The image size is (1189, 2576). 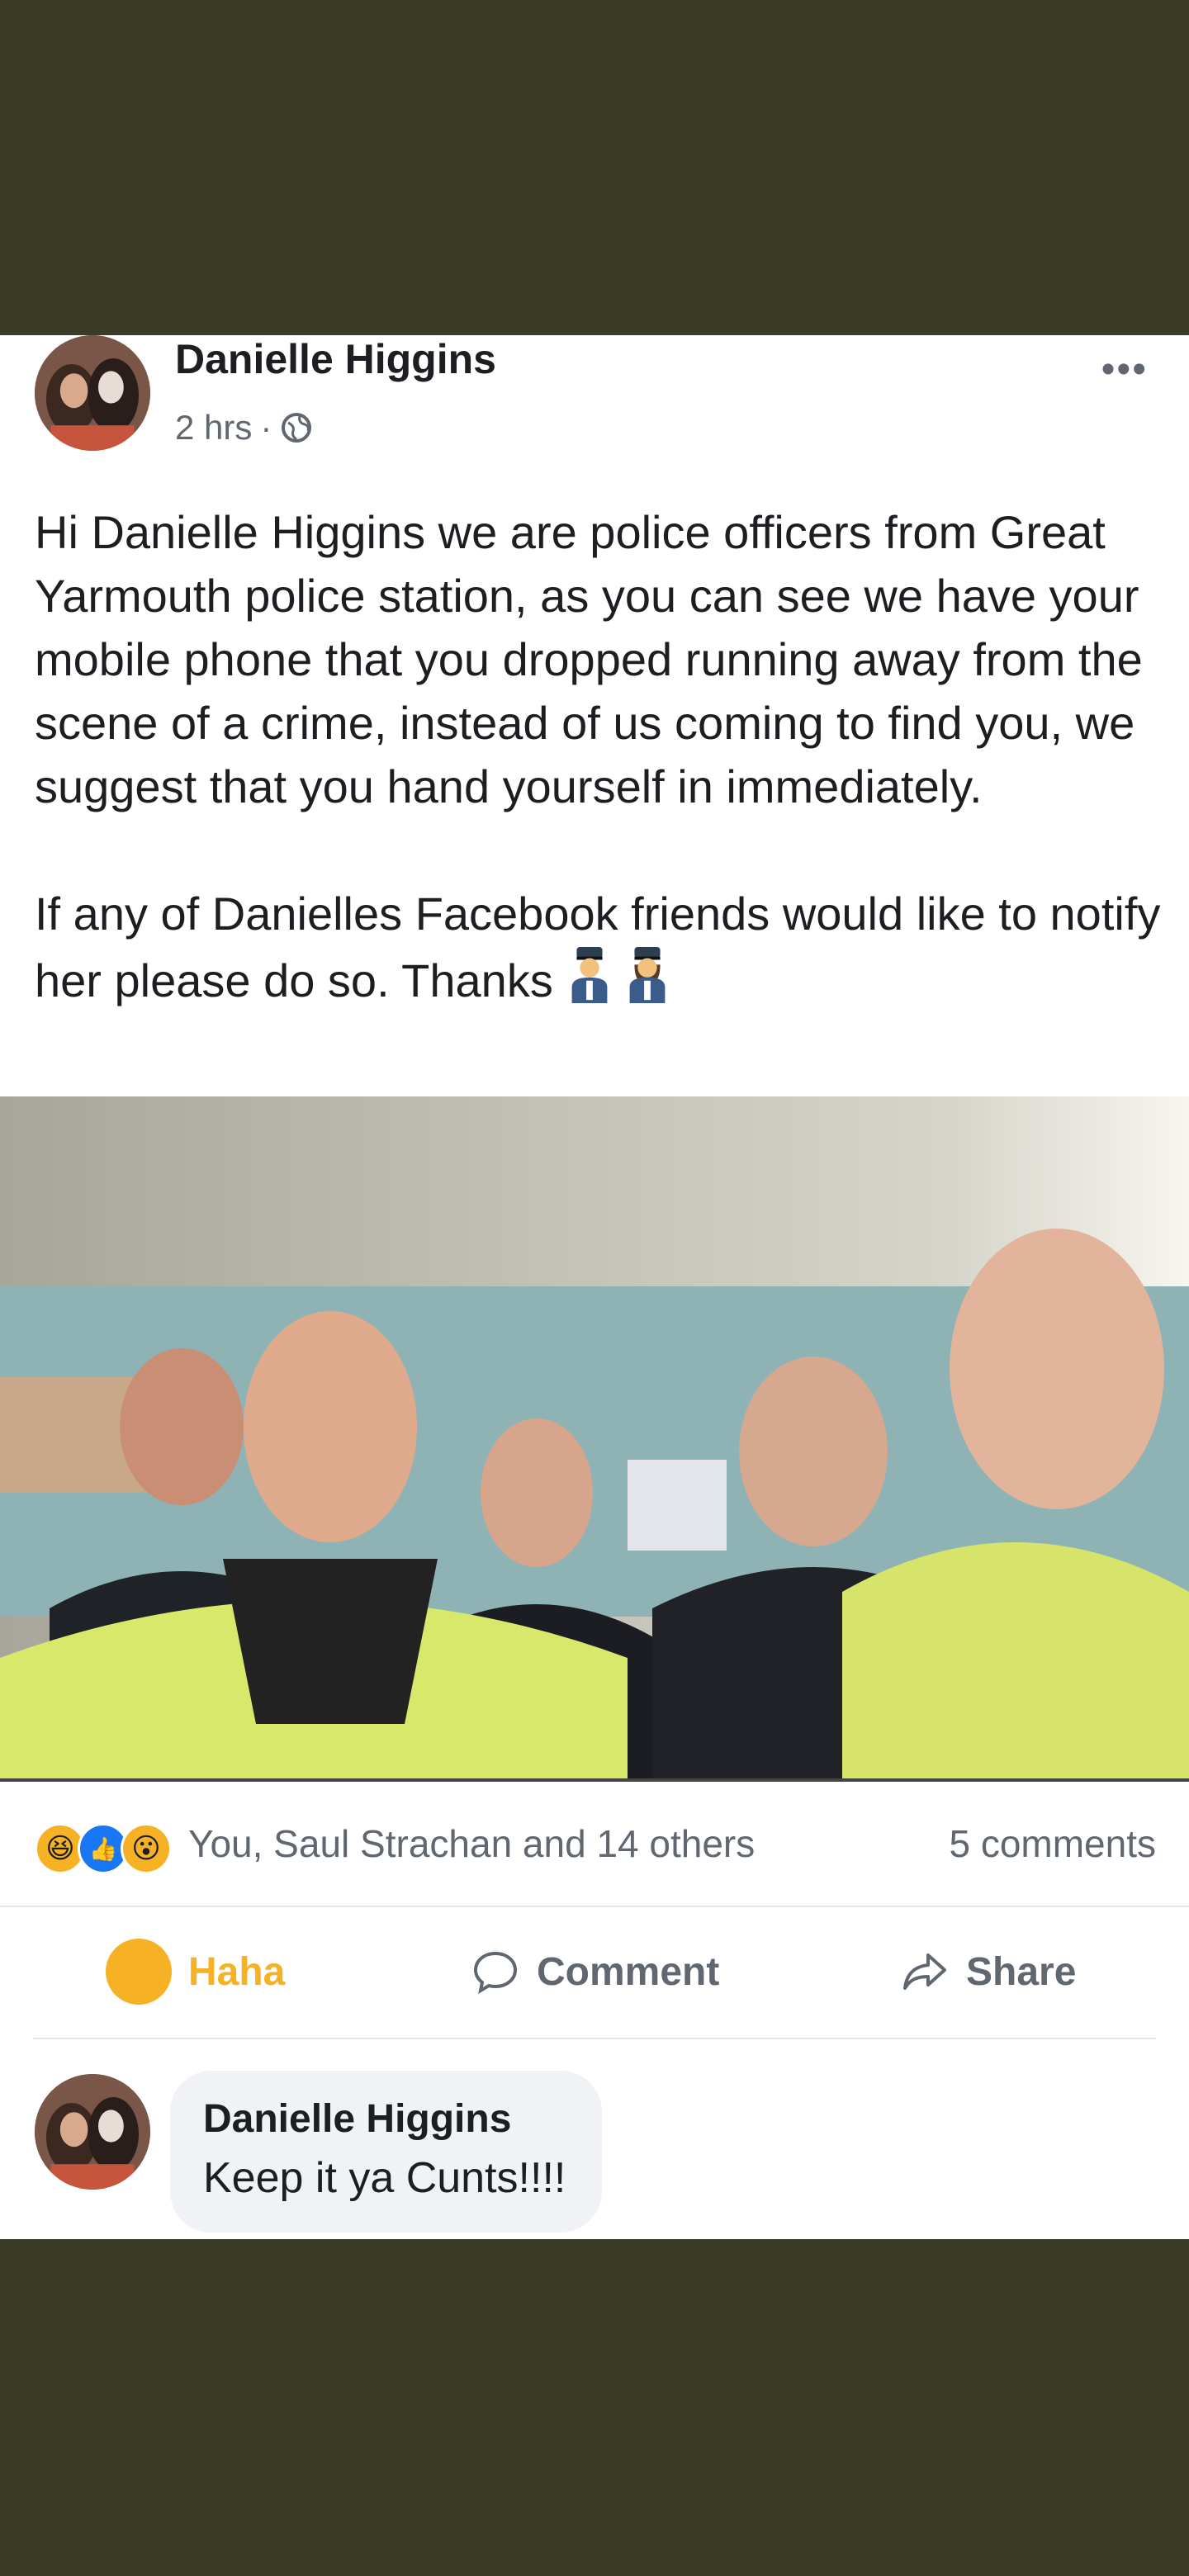 I want to click on haha-label: Haha, so click(x=237, y=1971).